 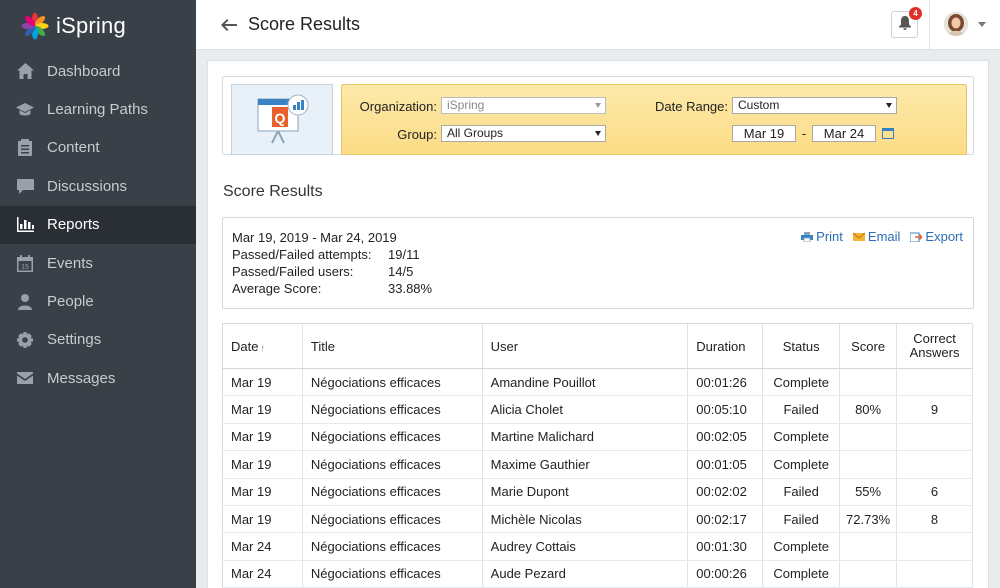 I want to click on sidebar-item-messages: Messages, so click(x=98, y=378).